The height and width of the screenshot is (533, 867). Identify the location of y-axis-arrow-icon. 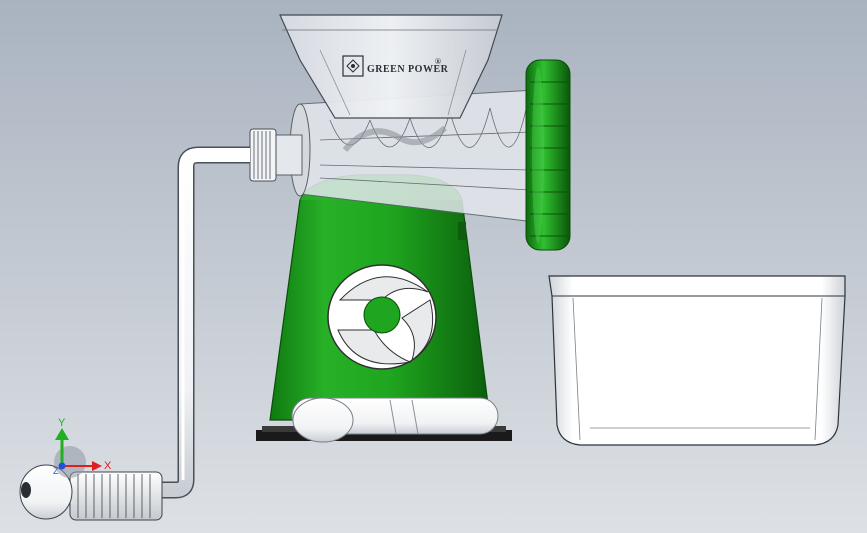
(62, 434).